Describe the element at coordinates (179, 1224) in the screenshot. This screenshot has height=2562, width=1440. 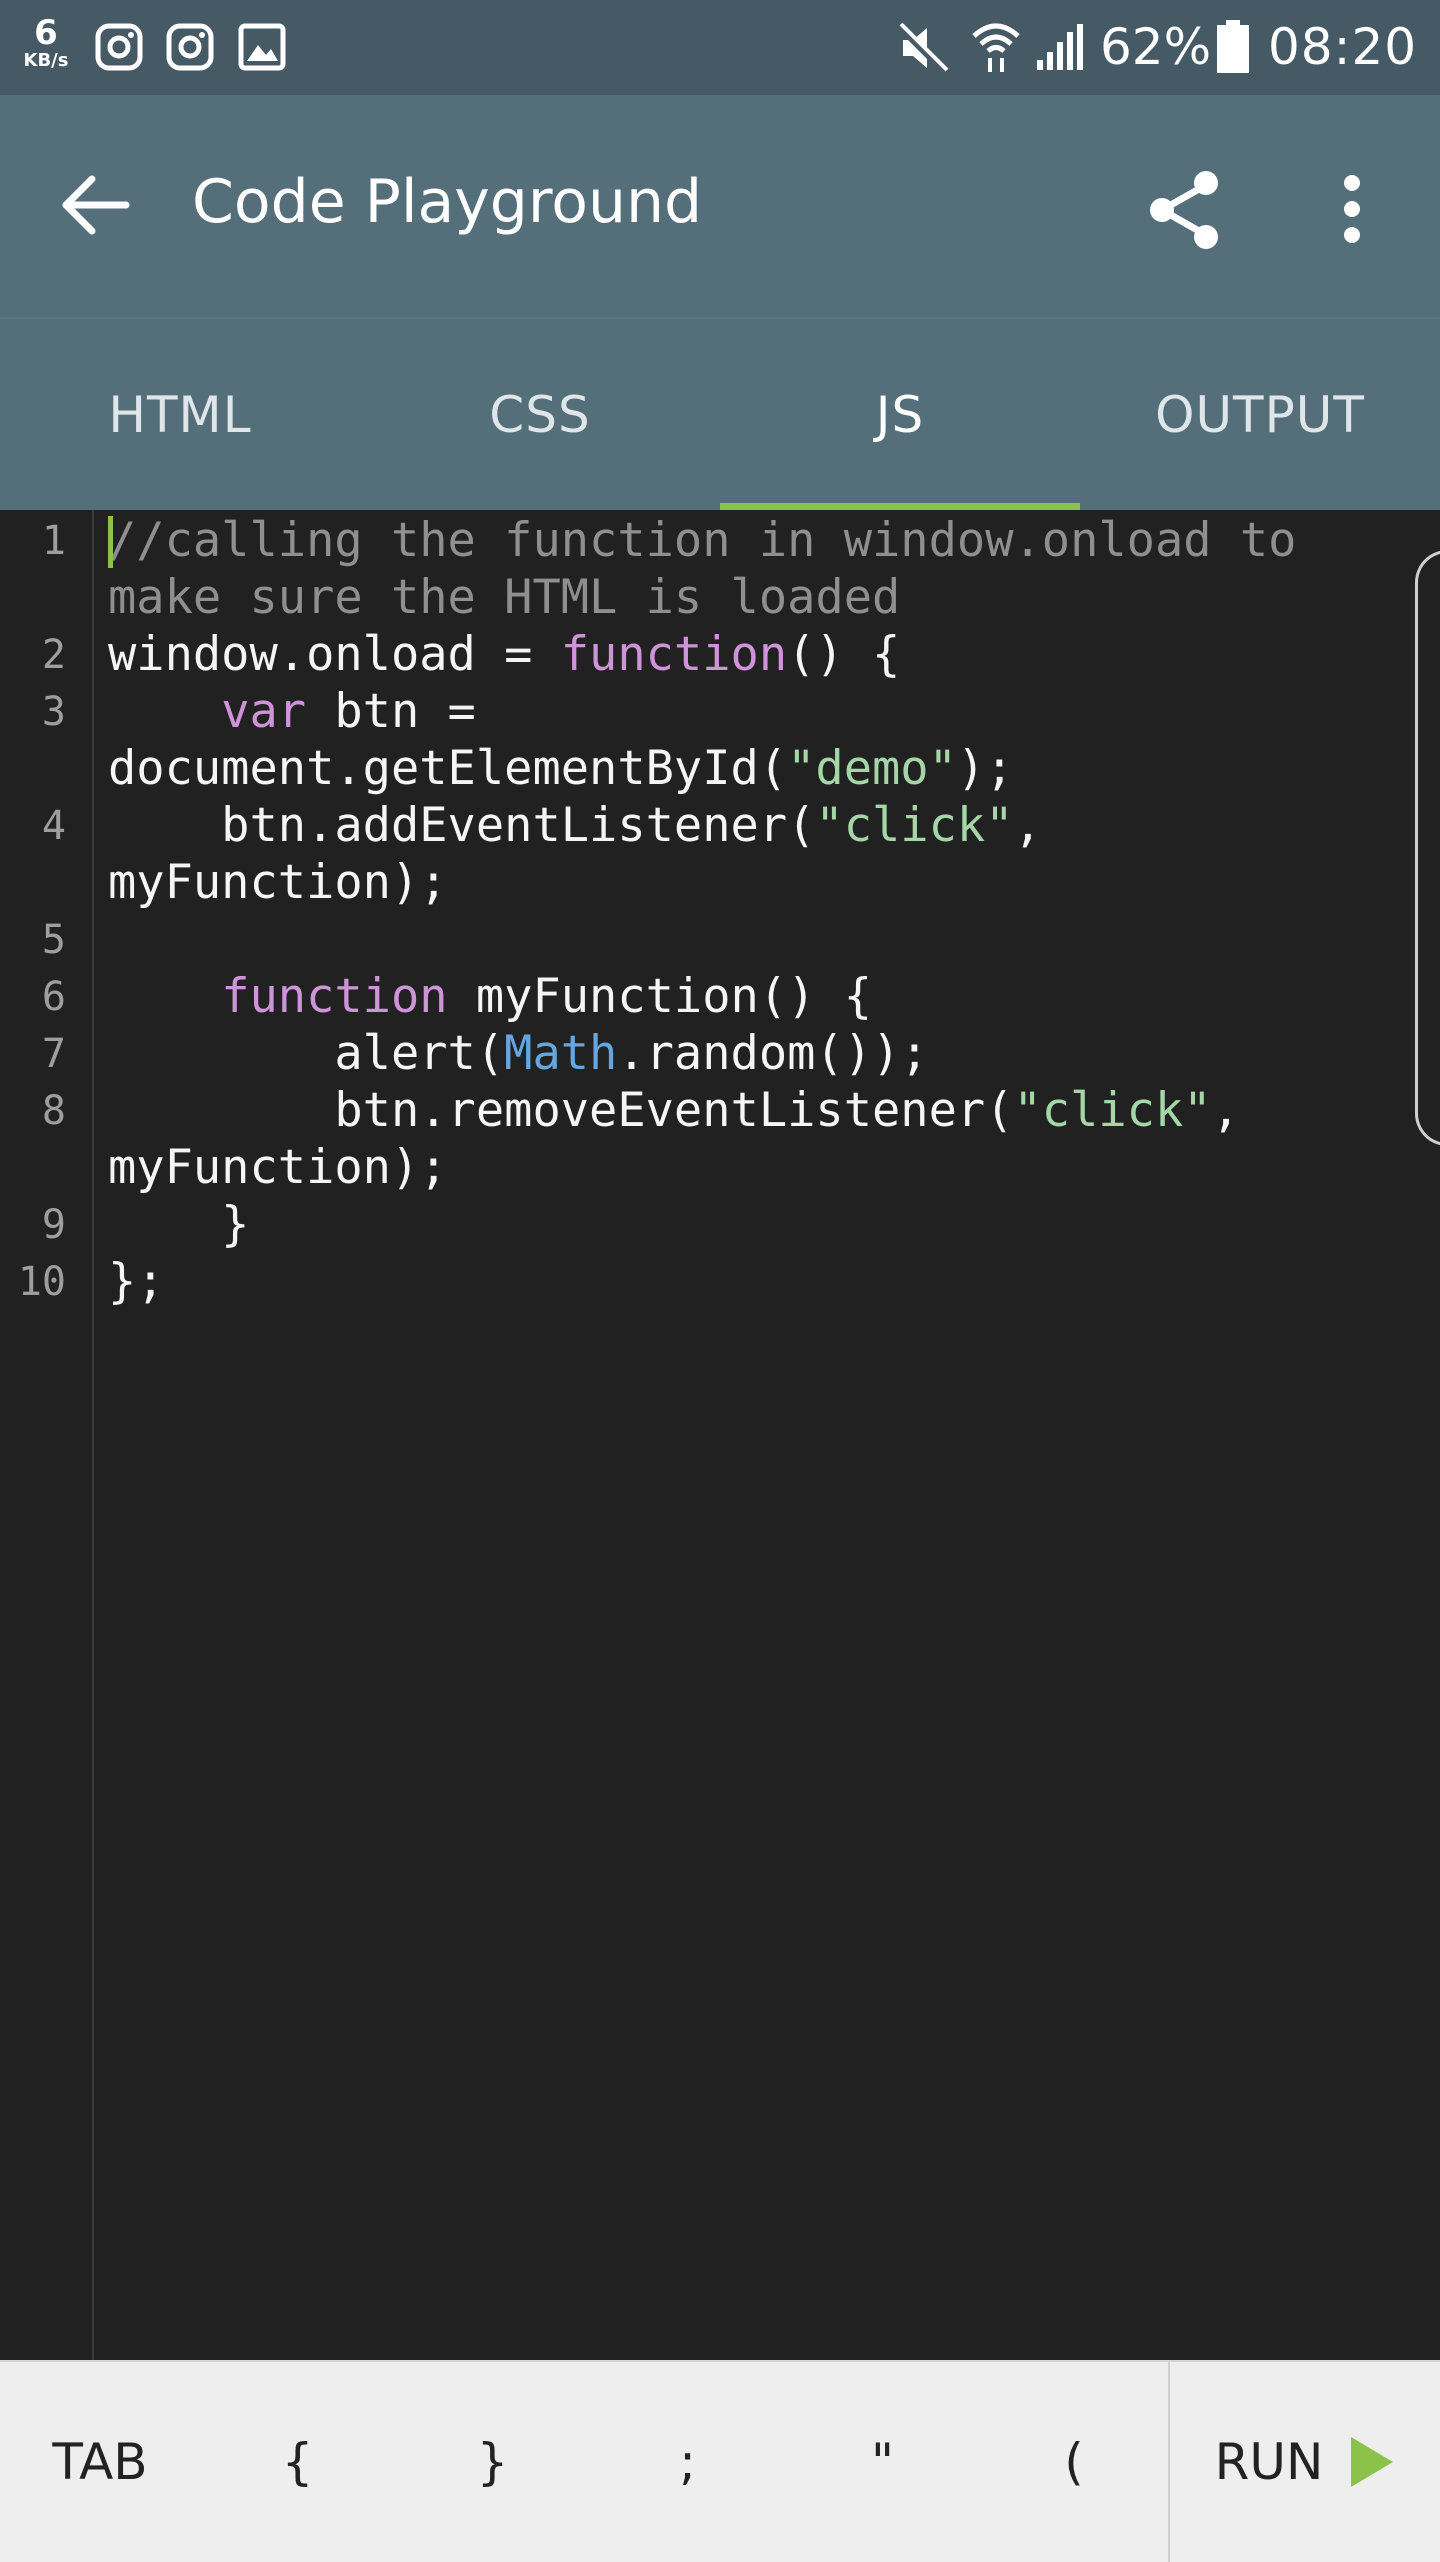
I see `code-token: }` at that location.